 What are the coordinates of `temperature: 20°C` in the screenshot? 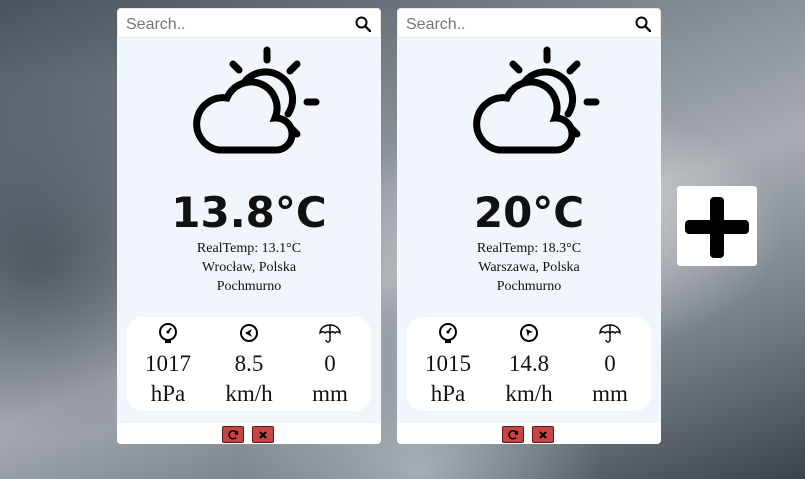 It's located at (529, 212).